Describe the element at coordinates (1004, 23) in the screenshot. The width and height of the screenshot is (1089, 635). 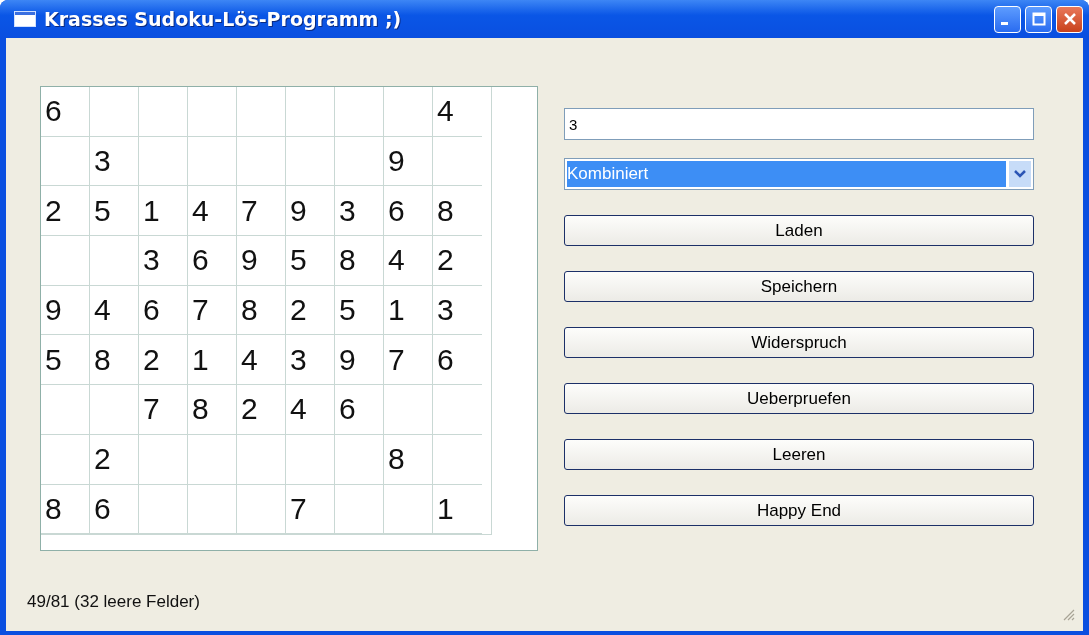
I see `minimize-icon` at that location.